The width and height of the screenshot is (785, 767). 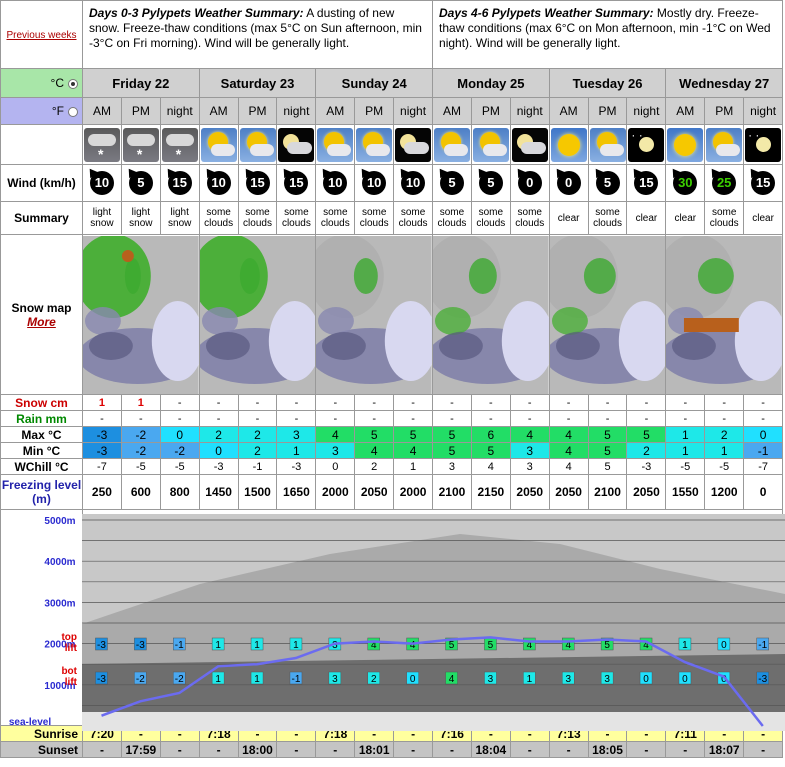 I want to click on freezing-level-cell: 1650, so click(x=296, y=492).